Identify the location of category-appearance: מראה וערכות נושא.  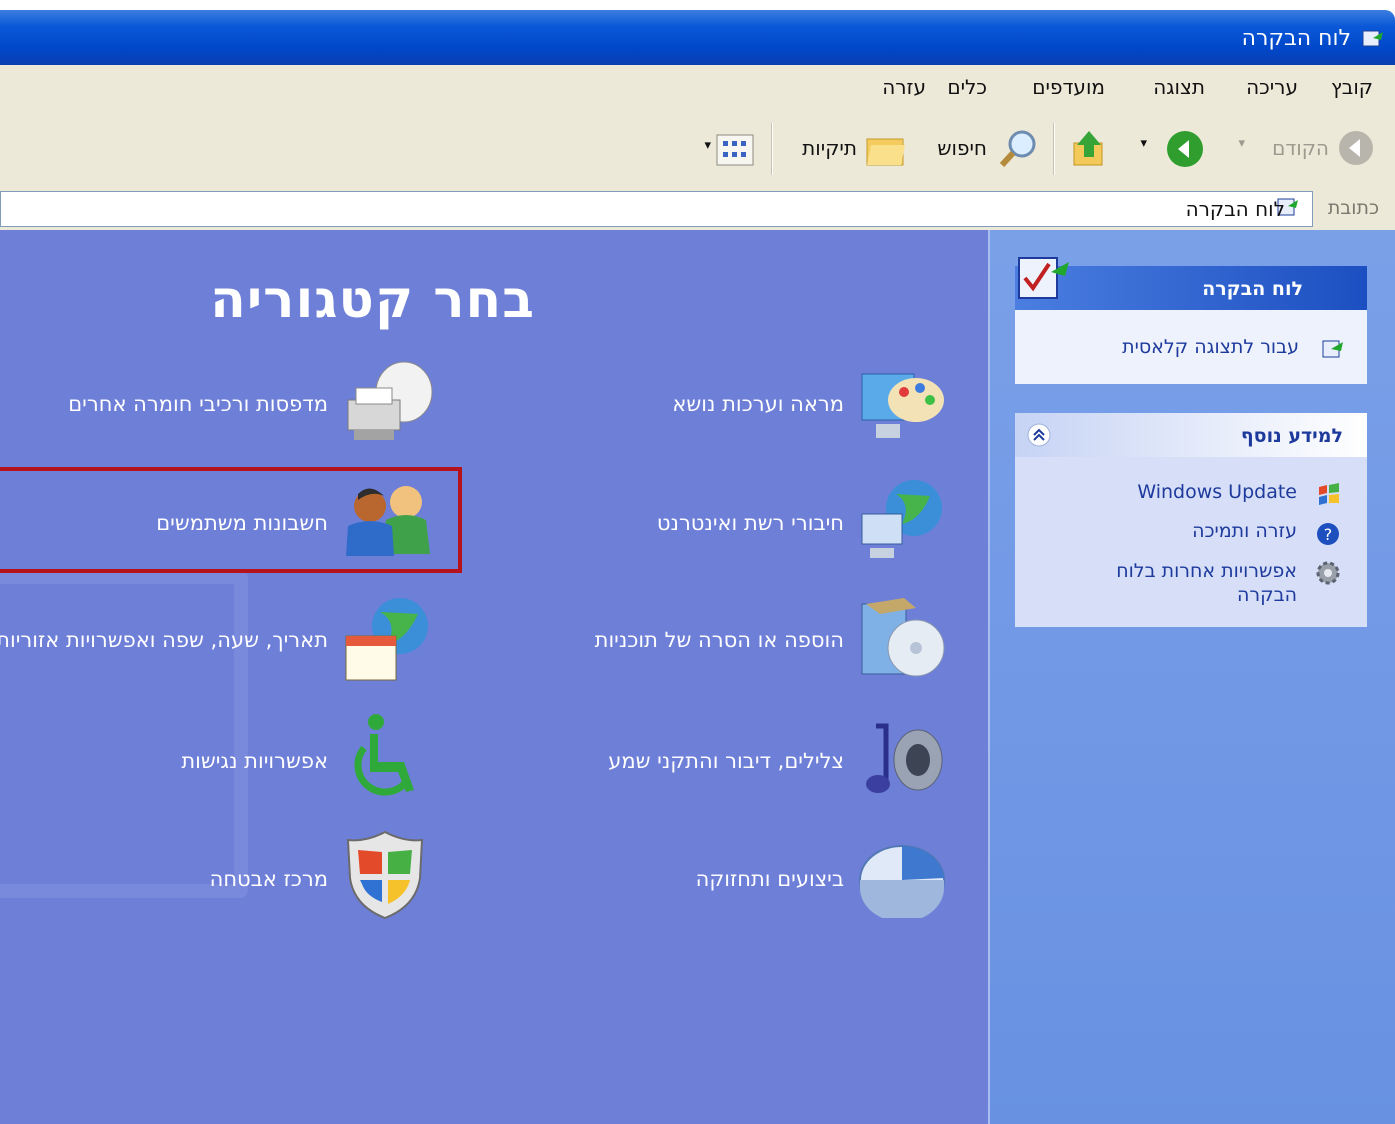
(758, 404).